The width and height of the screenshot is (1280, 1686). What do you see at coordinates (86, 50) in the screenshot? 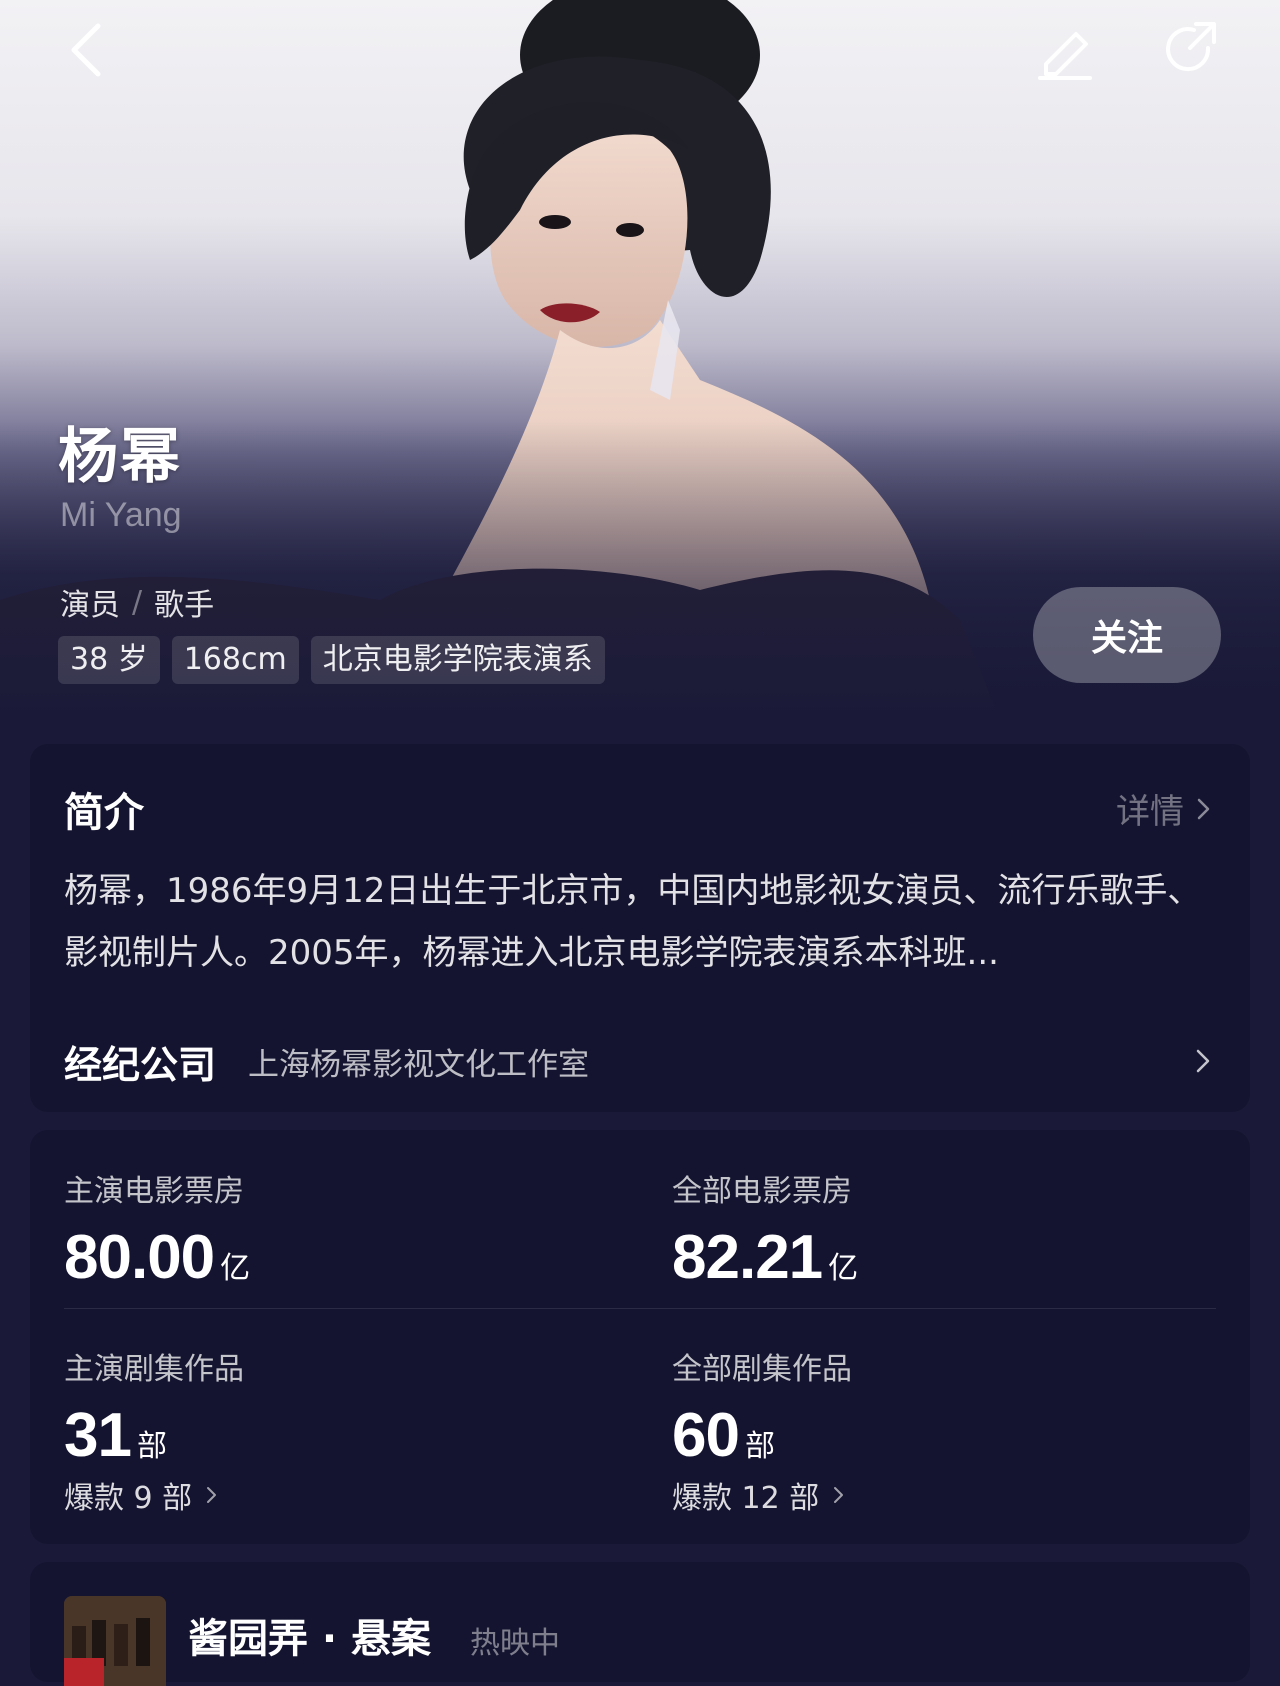
I see `chevron-left-icon` at bounding box center [86, 50].